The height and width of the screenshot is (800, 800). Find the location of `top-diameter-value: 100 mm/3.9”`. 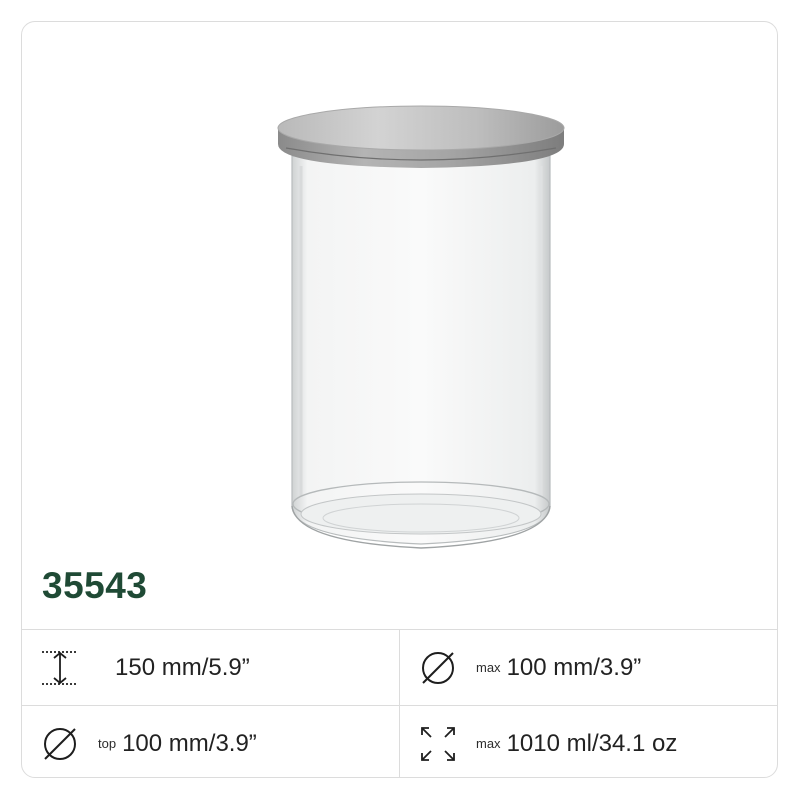

top-diameter-value: 100 mm/3.9” is located at coordinates (189, 743).